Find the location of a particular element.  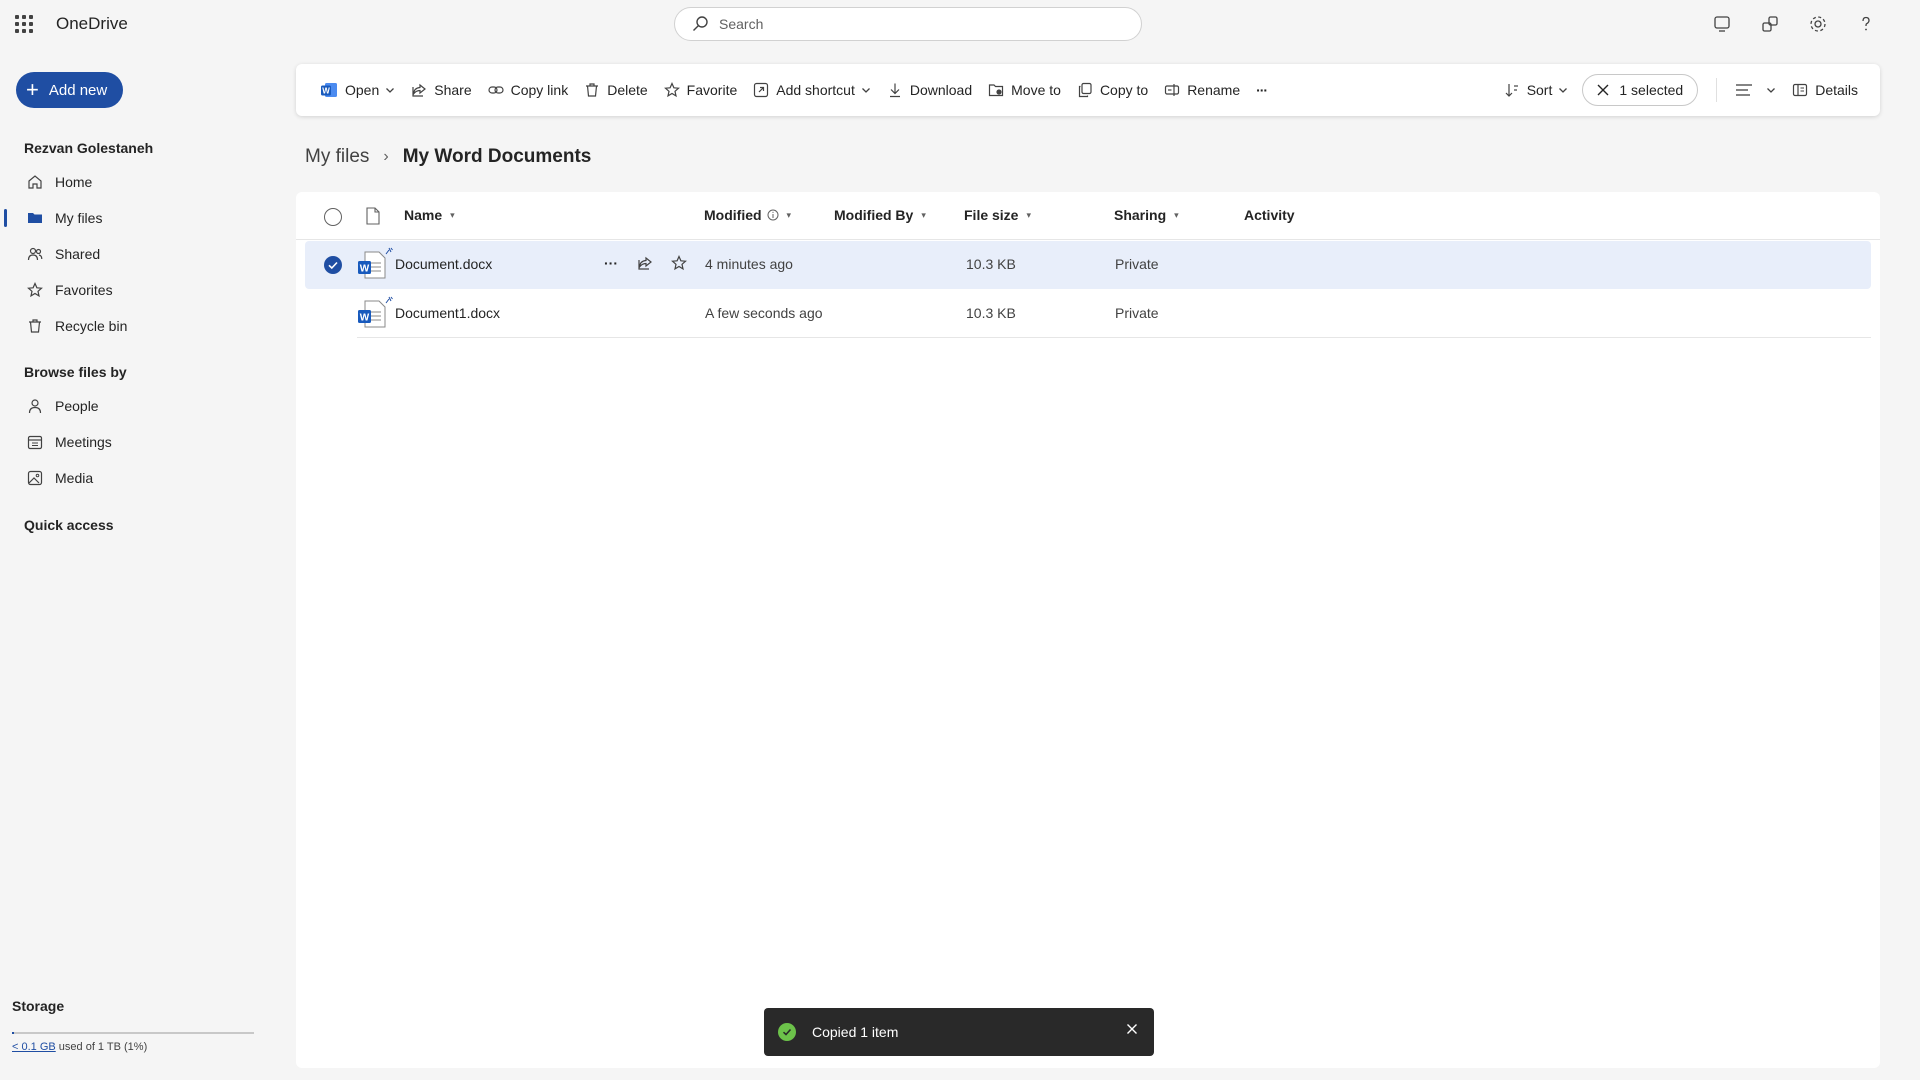

rename-label: Rename is located at coordinates (1214, 90).